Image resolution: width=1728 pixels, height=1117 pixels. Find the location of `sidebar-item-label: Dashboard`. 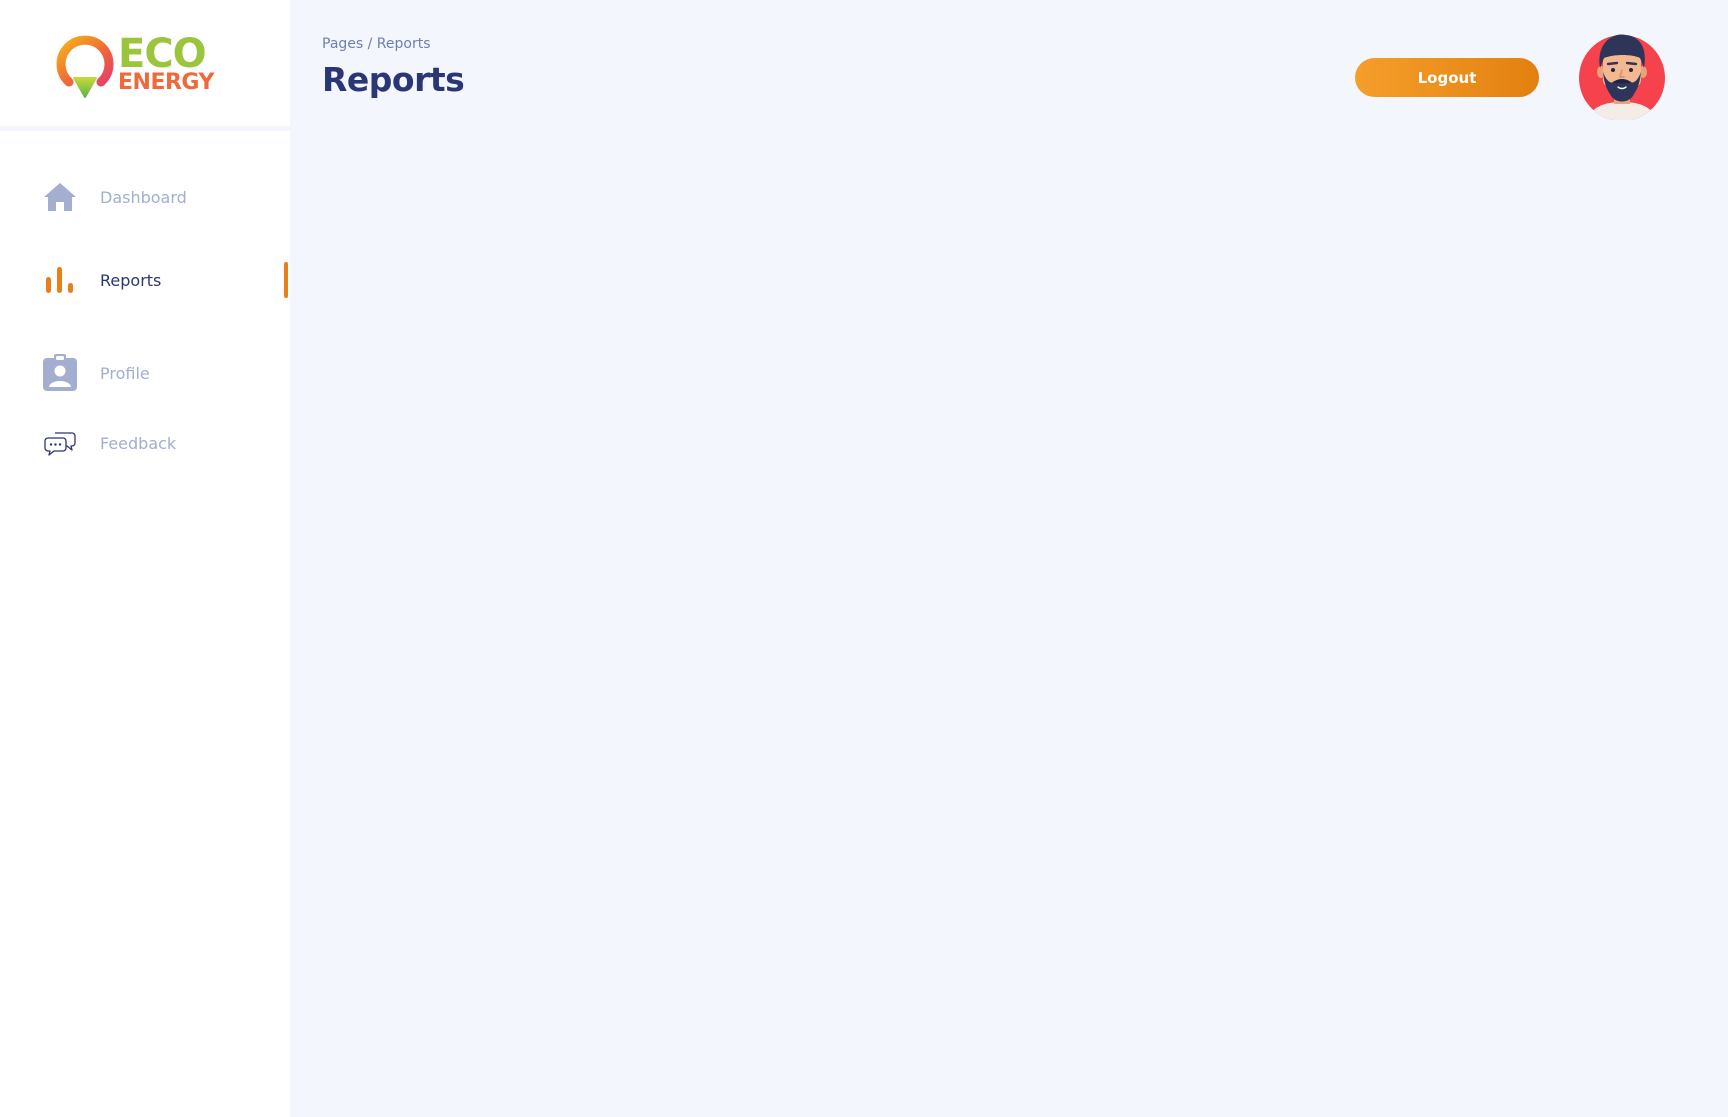

sidebar-item-label: Dashboard is located at coordinates (143, 197).